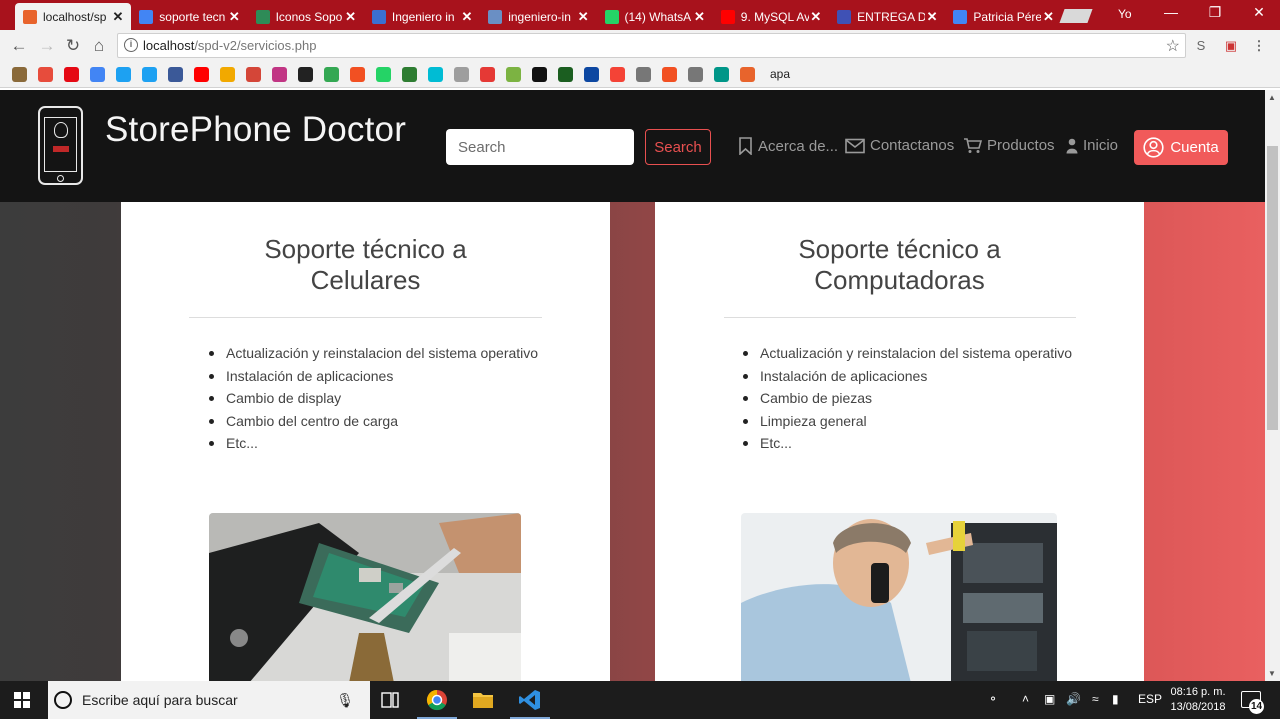 The width and height of the screenshot is (1280, 719). What do you see at coordinates (229, 45) in the screenshot?
I see `url-text: localhost/spd-v2/servicios.php` at bounding box center [229, 45].